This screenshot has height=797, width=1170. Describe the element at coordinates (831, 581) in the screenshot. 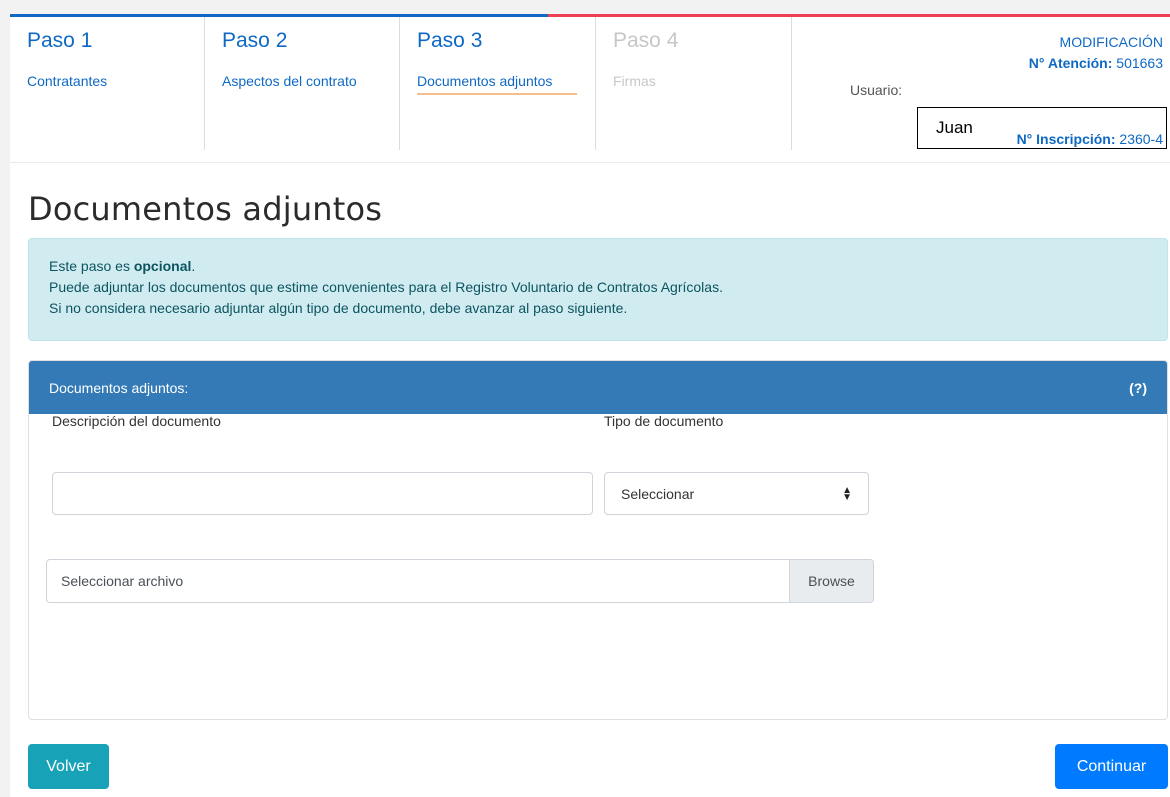

I see `browse-button: Browse` at that location.